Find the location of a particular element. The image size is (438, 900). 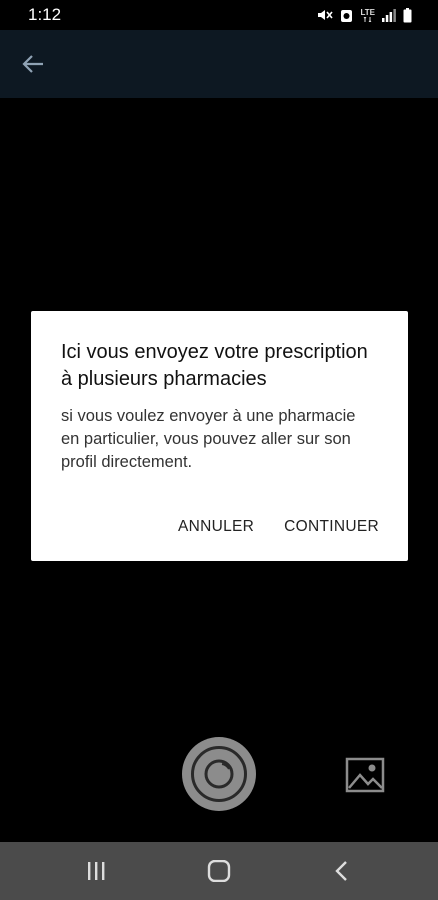

lte-icon: LTE is located at coordinates (367, 14).